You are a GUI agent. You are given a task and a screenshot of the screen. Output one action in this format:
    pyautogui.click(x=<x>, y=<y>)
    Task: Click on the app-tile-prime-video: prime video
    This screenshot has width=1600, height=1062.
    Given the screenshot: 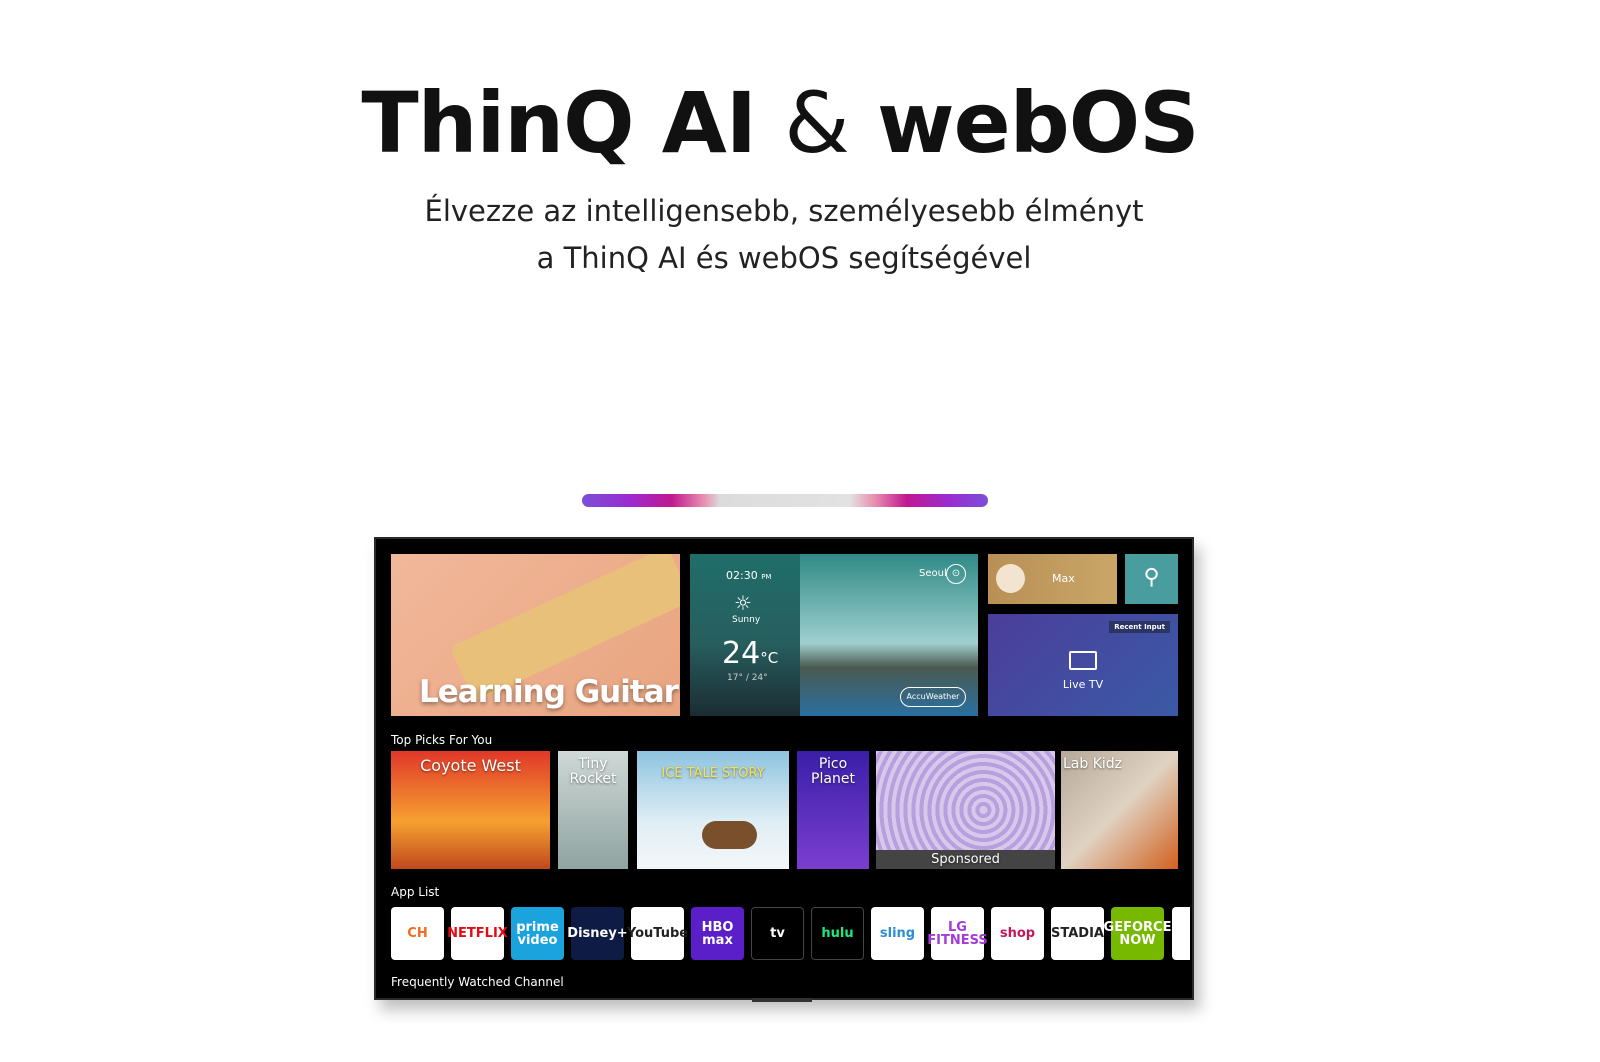 What is the action you would take?
    pyautogui.click(x=537, y=933)
    